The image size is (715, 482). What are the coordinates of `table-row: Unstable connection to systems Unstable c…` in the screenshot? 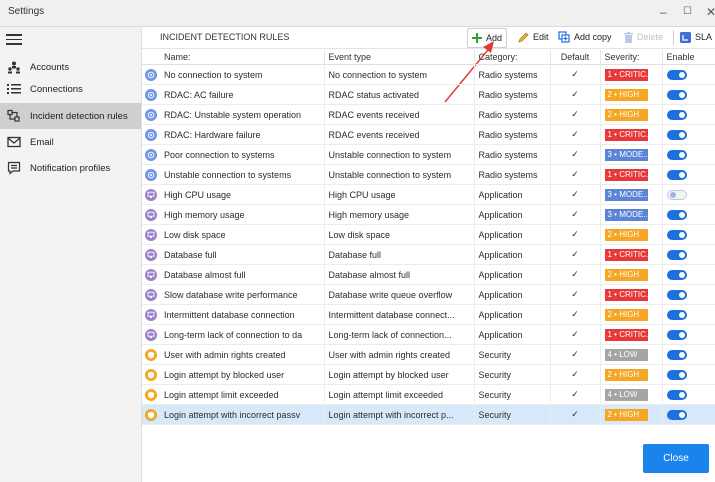 It's located at (428, 174).